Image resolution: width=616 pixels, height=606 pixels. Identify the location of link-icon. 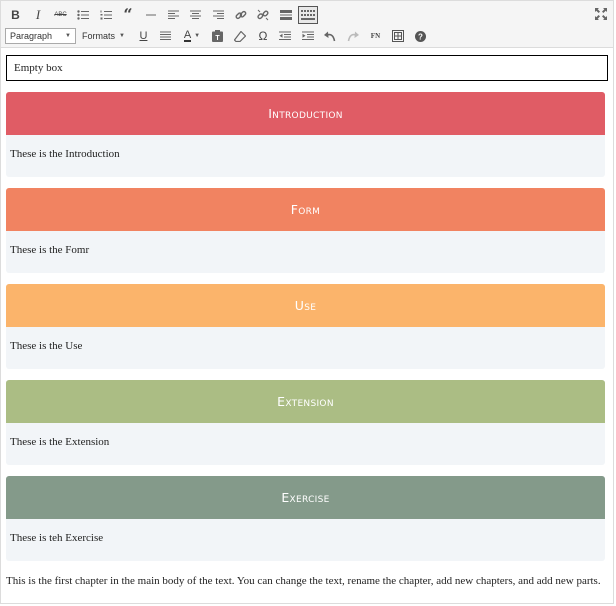
(240, 15).